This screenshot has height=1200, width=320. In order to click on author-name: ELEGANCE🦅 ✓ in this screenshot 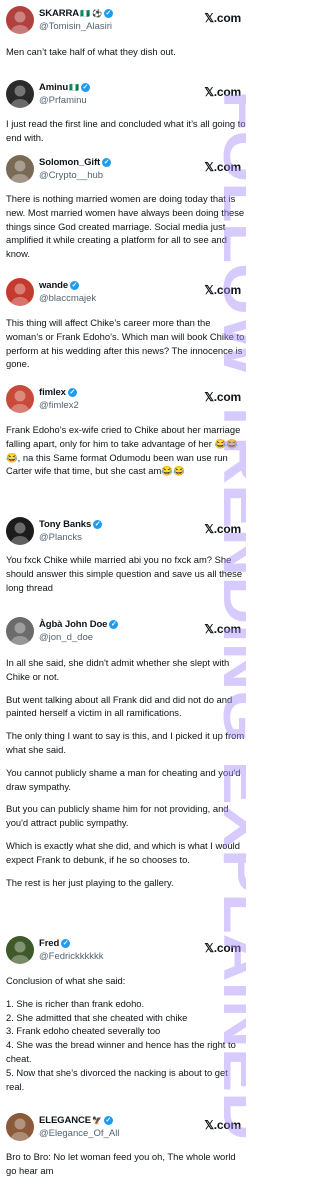, I will do `click(76, 1120)`.